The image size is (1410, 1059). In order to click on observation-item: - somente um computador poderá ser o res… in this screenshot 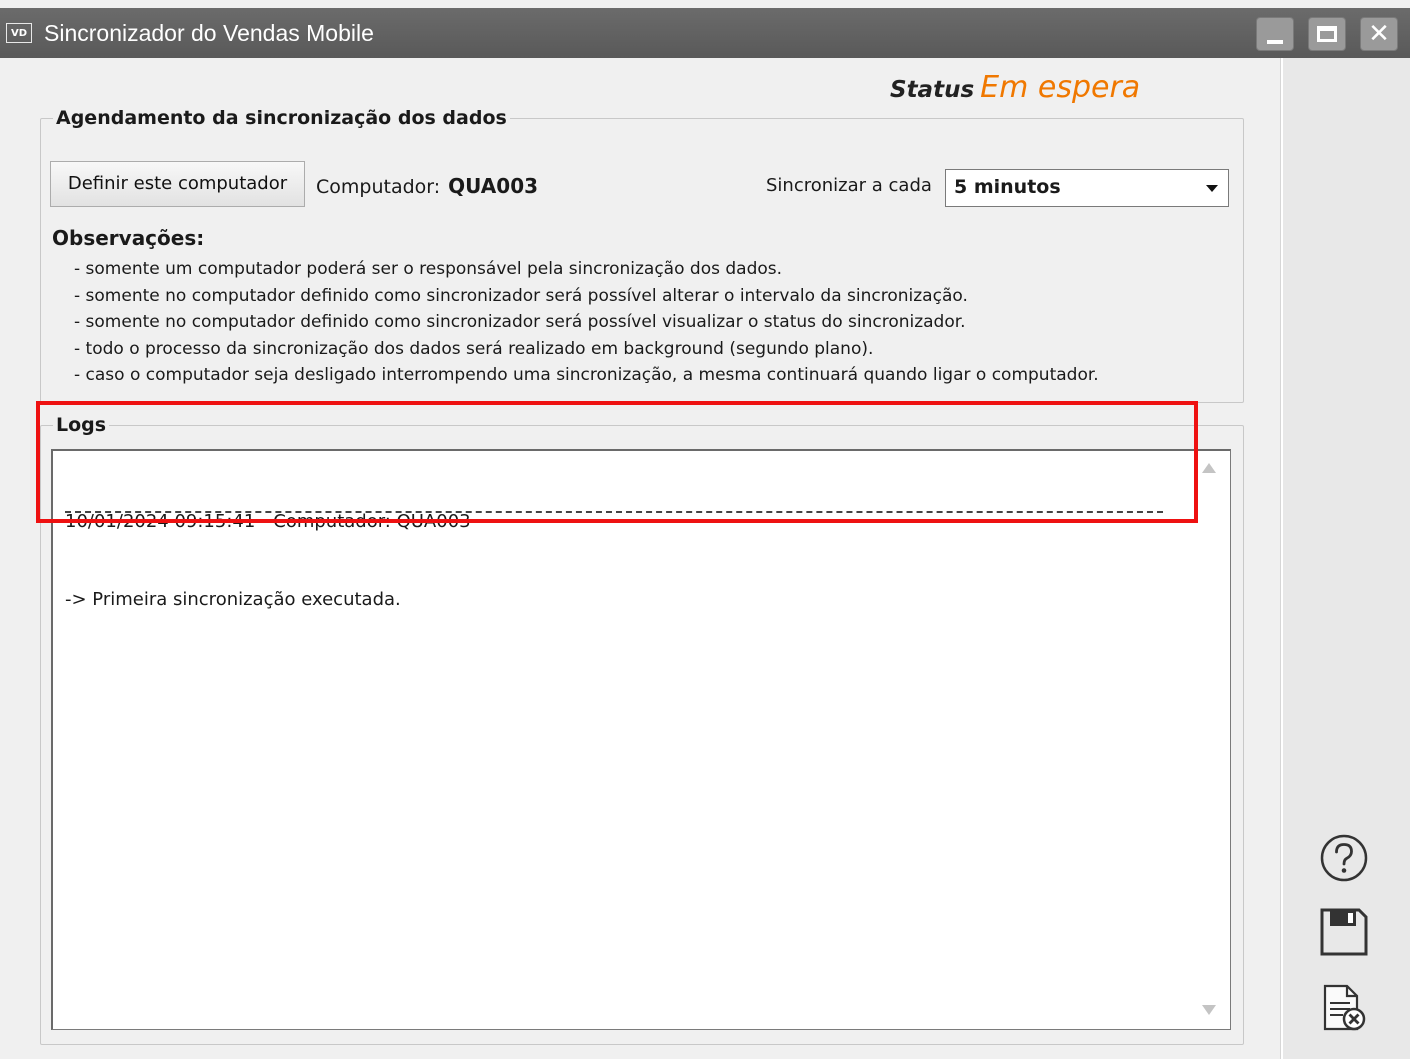, I will do `click(428, 269)`.